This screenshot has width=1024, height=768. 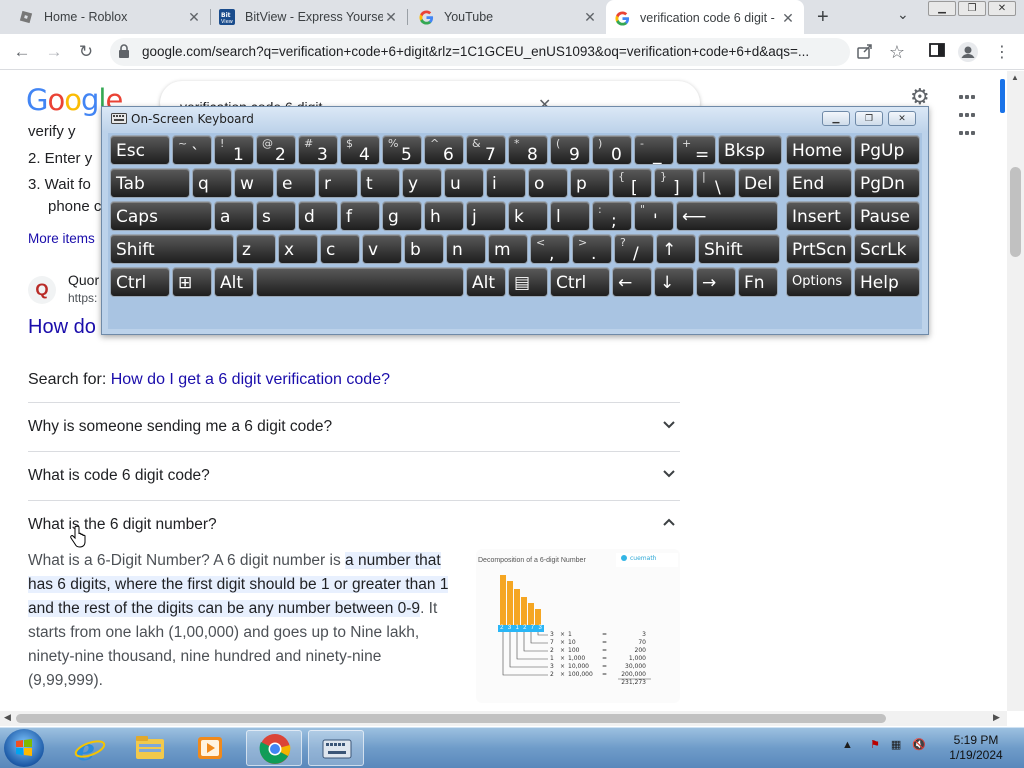 I want to click on key-symbol: ←, so click(x=632, y=282).